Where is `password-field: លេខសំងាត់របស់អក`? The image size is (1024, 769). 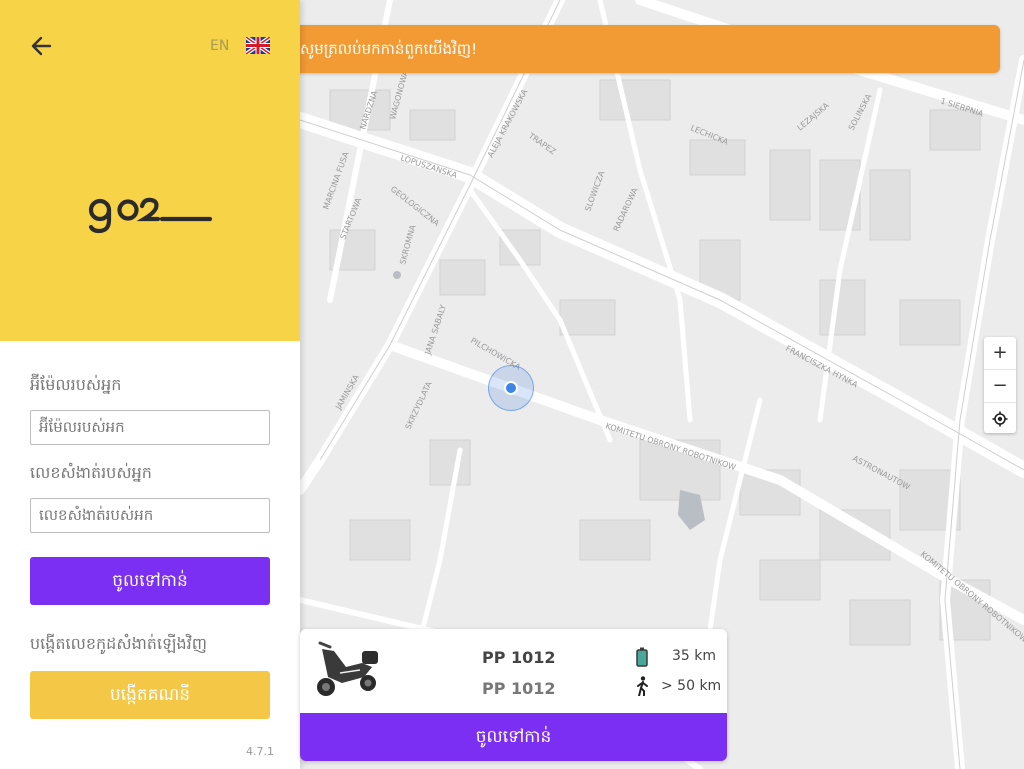 password-field: លេខសំងាត់របស់អក is located at coordinates (150, 515).